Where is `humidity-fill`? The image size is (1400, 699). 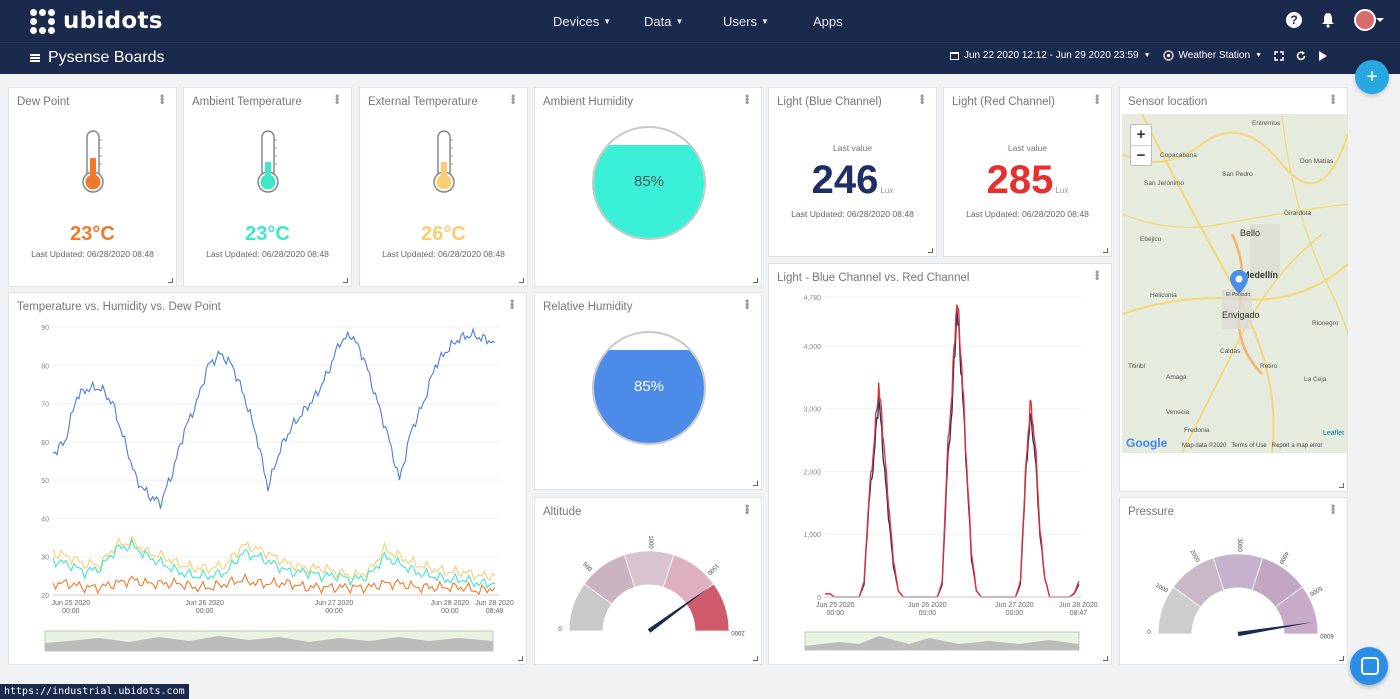
humidity-fill is located at coordinates (649, 396).